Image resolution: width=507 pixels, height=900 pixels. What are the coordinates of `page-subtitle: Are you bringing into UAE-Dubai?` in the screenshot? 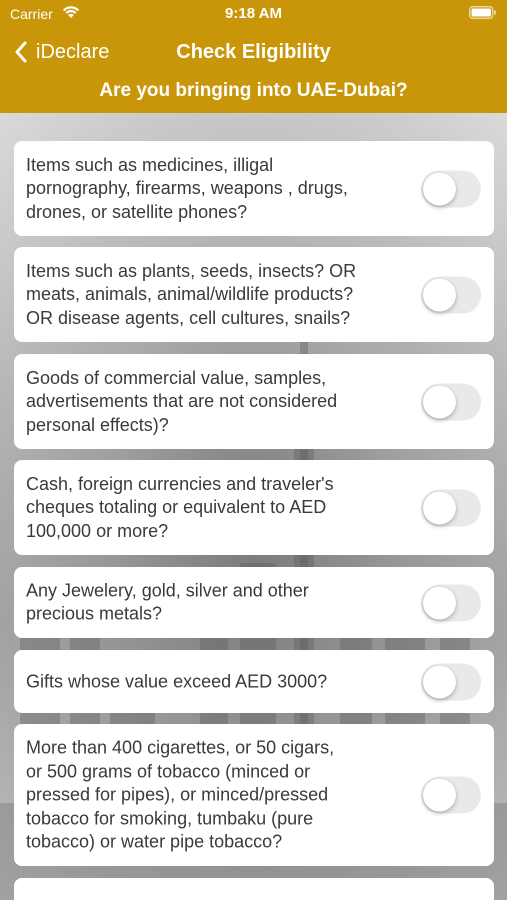 It's located at (253, 90).